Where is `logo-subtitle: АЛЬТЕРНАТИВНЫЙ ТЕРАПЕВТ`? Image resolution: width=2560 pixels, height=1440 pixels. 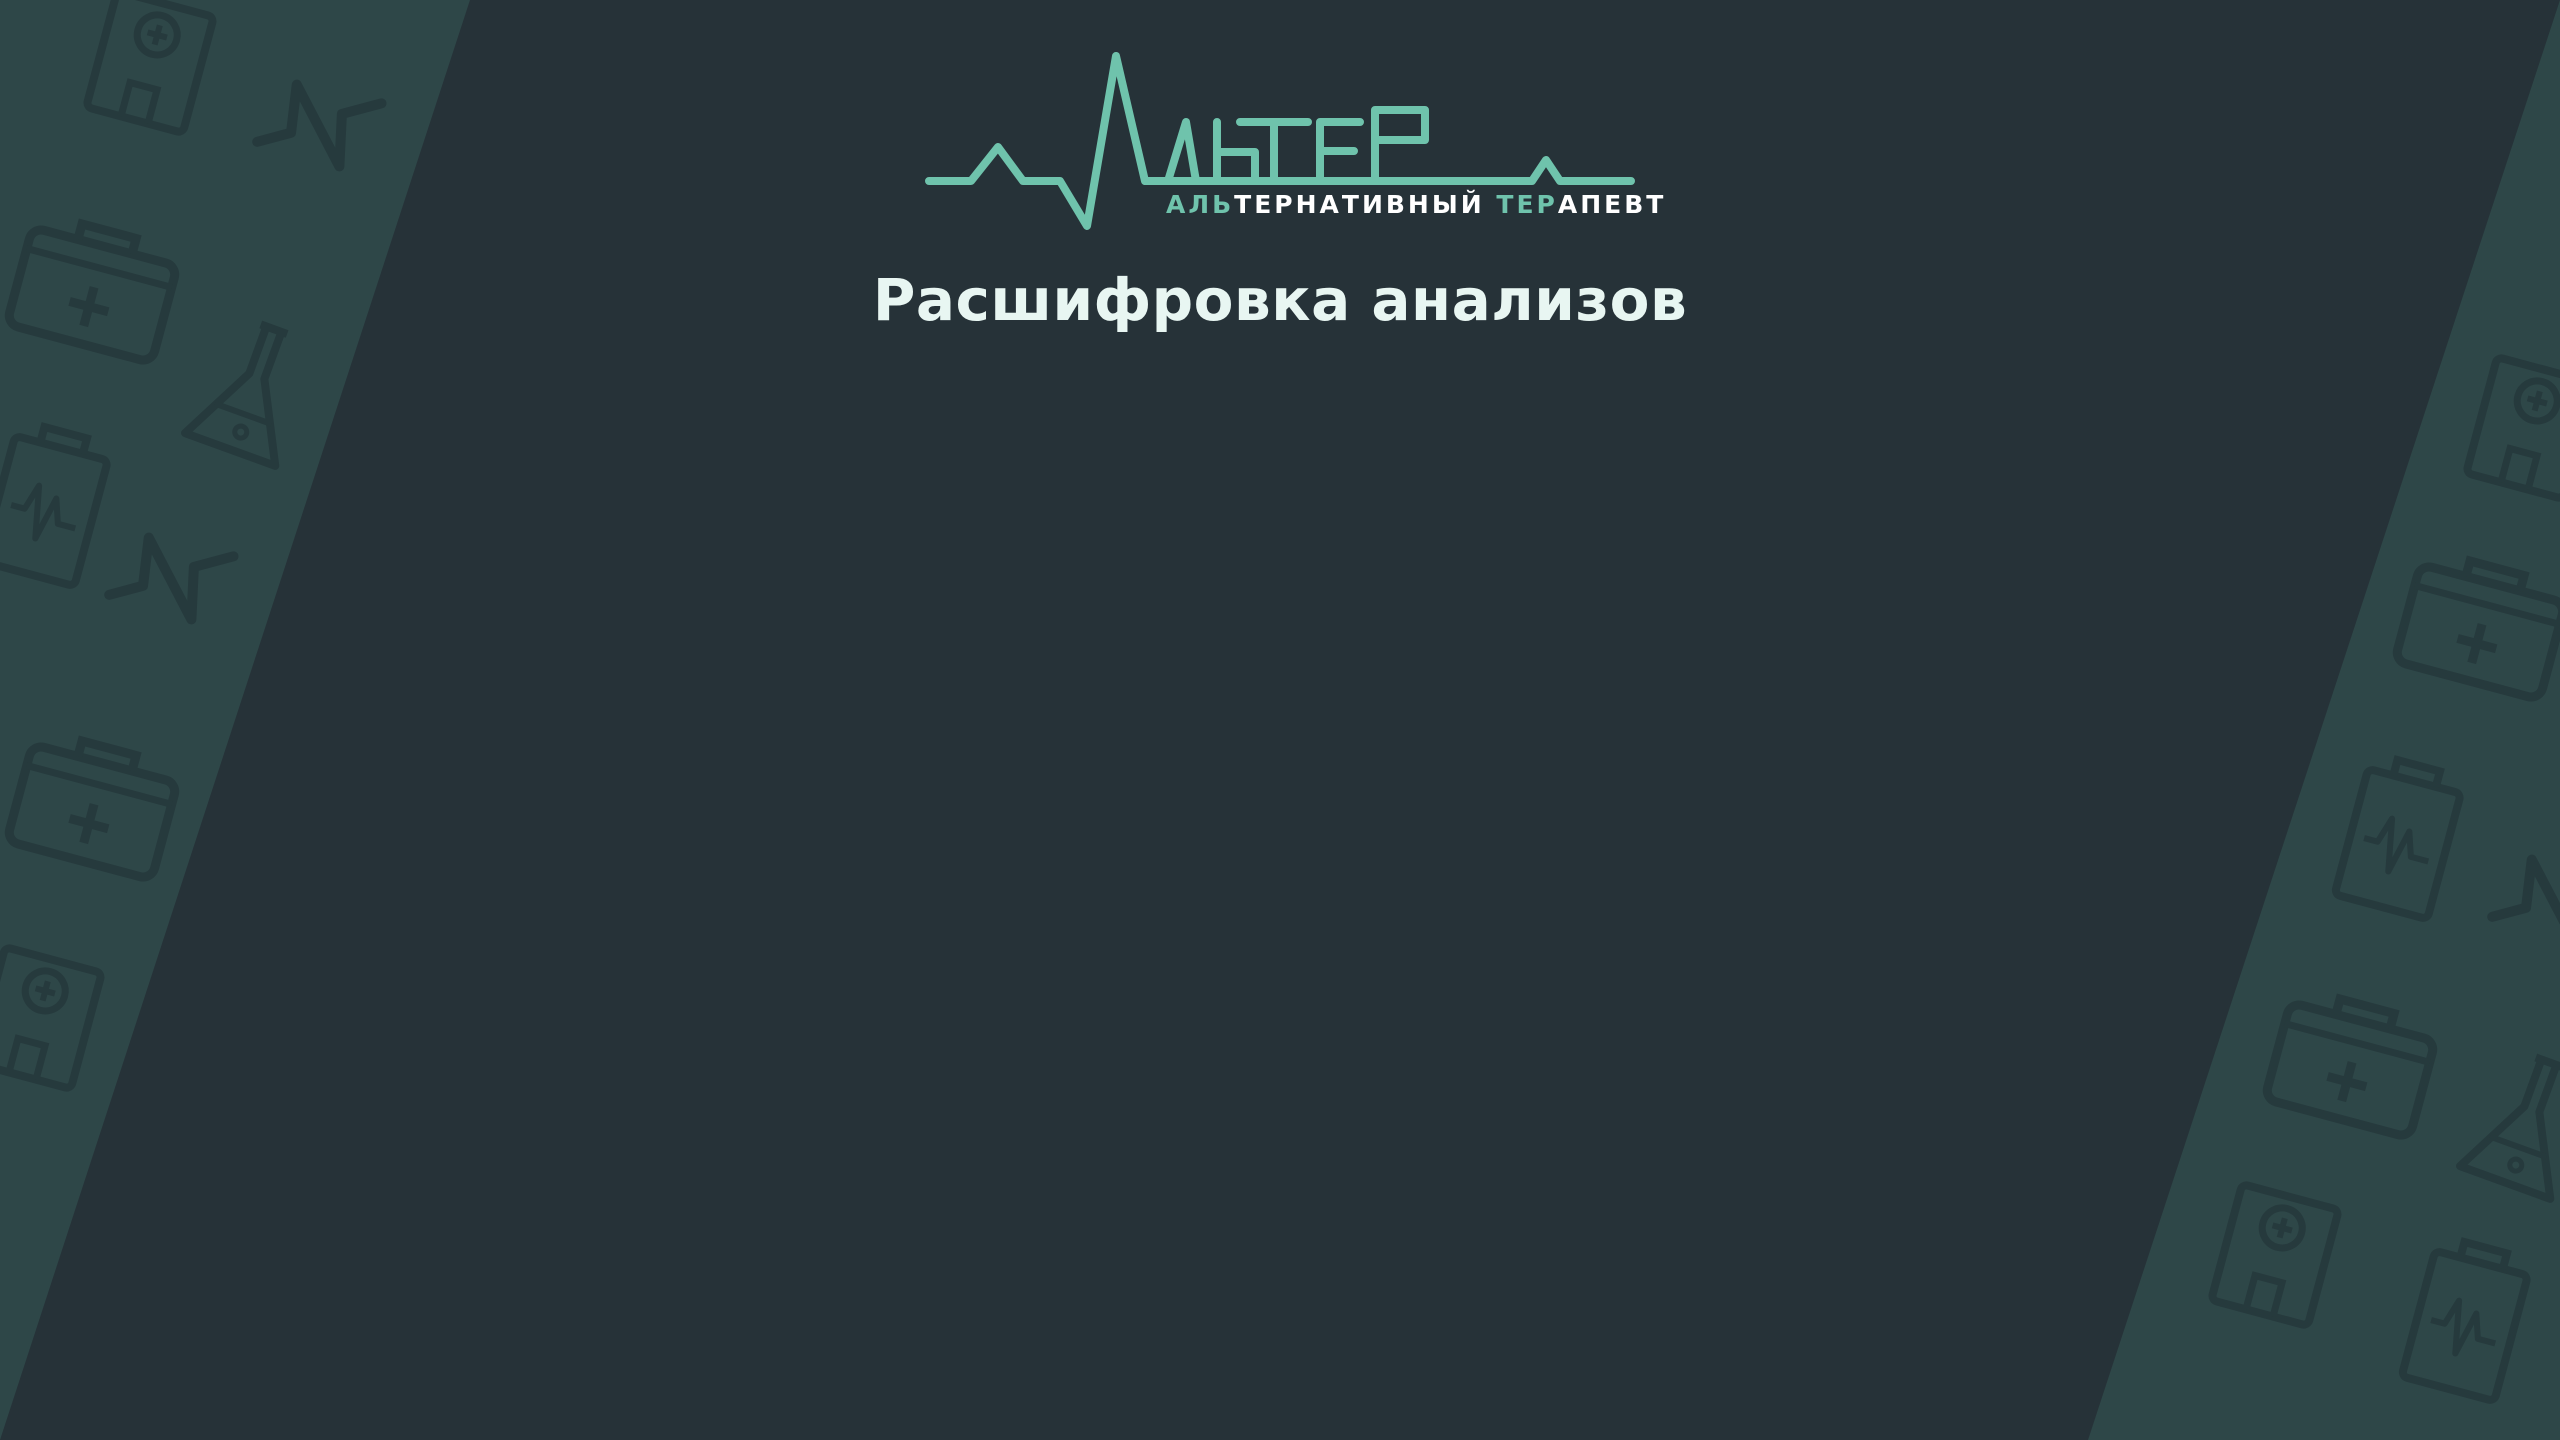
logo-subtitle: АЛЬТЕРНАТИВНЫЙ ТЕРАПЕВТ is located at coordinates (1416, 204).